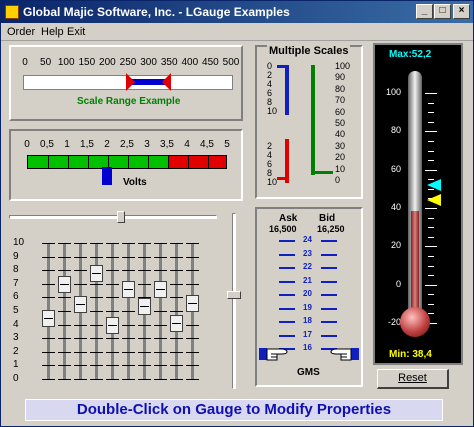 This screenshot has height=427, width=474. I want to click on vertical-slider-thumb, so click(234, 295).